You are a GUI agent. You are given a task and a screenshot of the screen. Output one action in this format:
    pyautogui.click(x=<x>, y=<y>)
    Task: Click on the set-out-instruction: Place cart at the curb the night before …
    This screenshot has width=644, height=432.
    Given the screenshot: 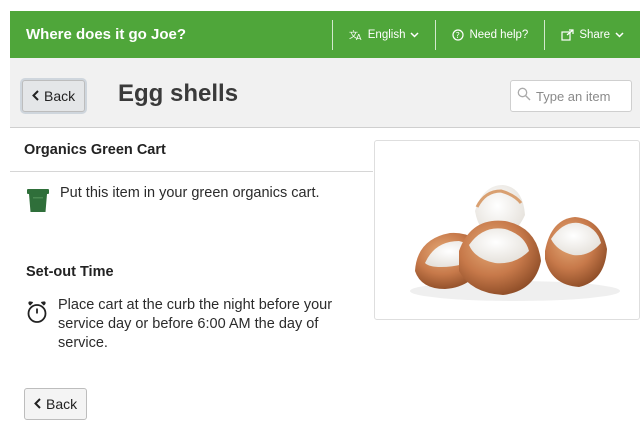 What is the action you would take?
    pyautogui.click(x=195, y=324)
    